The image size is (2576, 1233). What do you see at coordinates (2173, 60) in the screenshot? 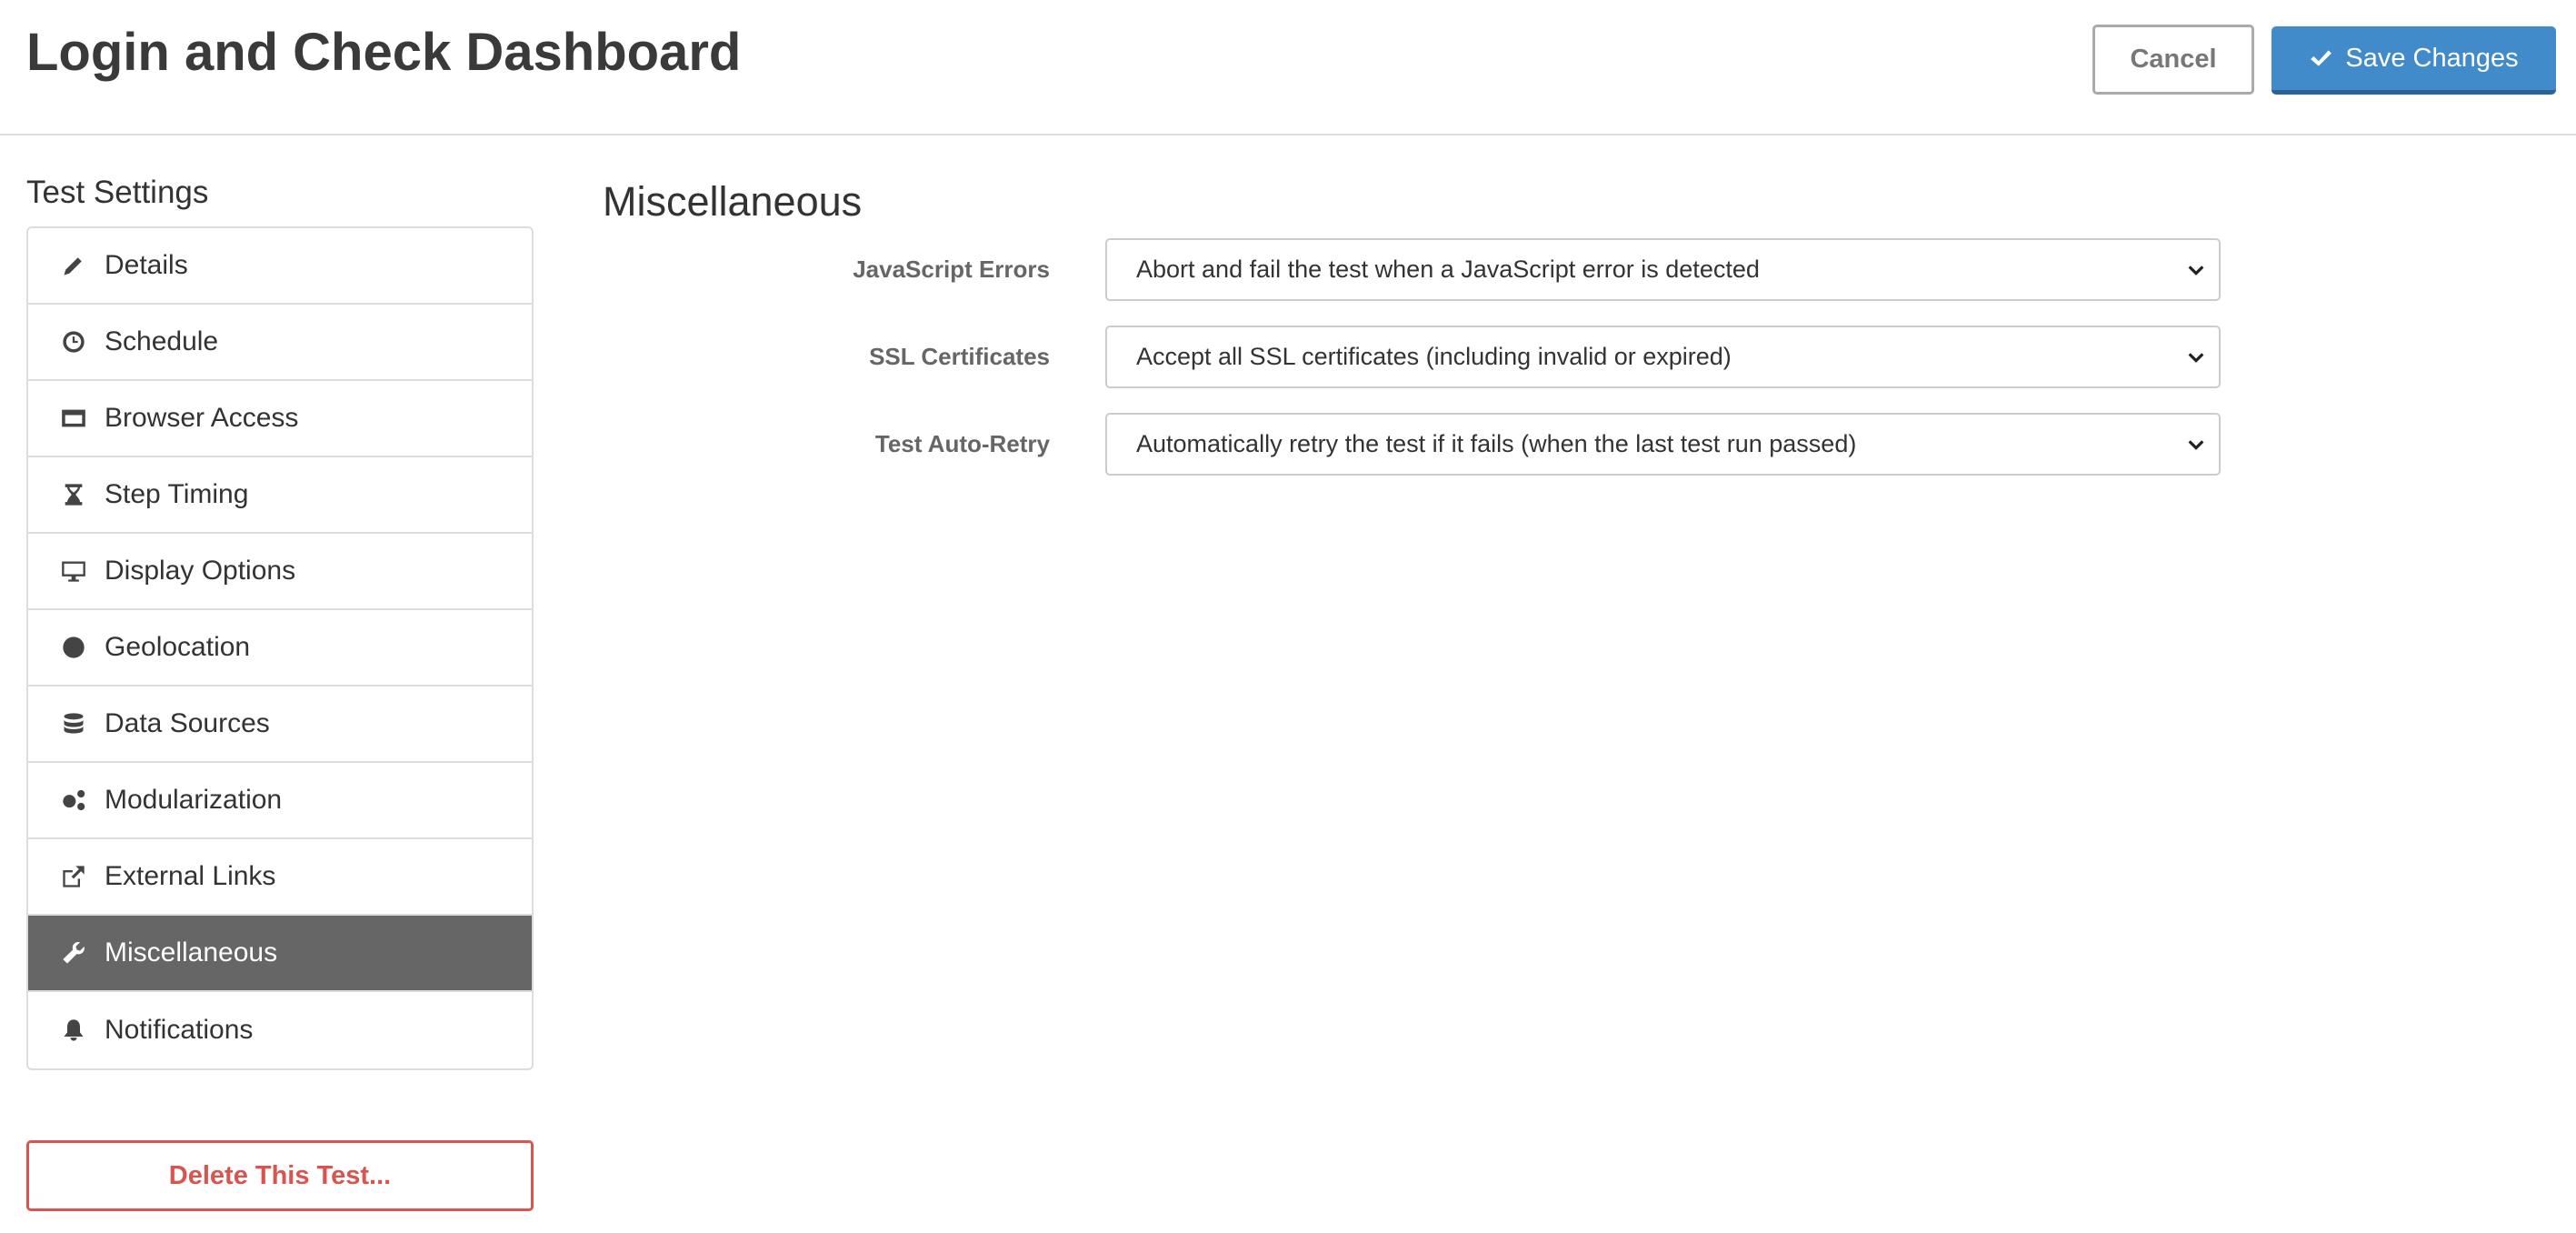
I see `cancel-button: Cancel` at bounding box center [2173, 60].